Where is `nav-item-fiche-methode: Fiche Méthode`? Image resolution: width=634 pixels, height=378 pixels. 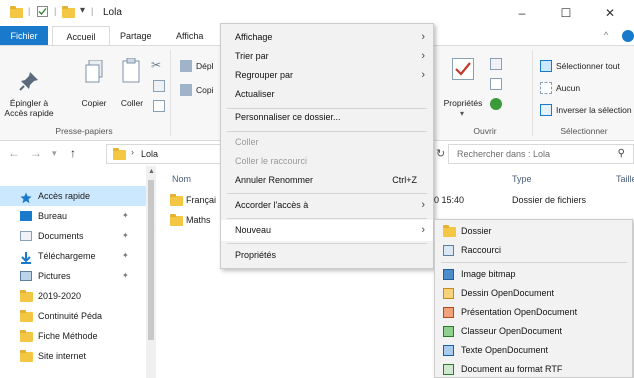
nav-item-fiche-methode: Fiche Méthode is located at coordinates (78, 336).